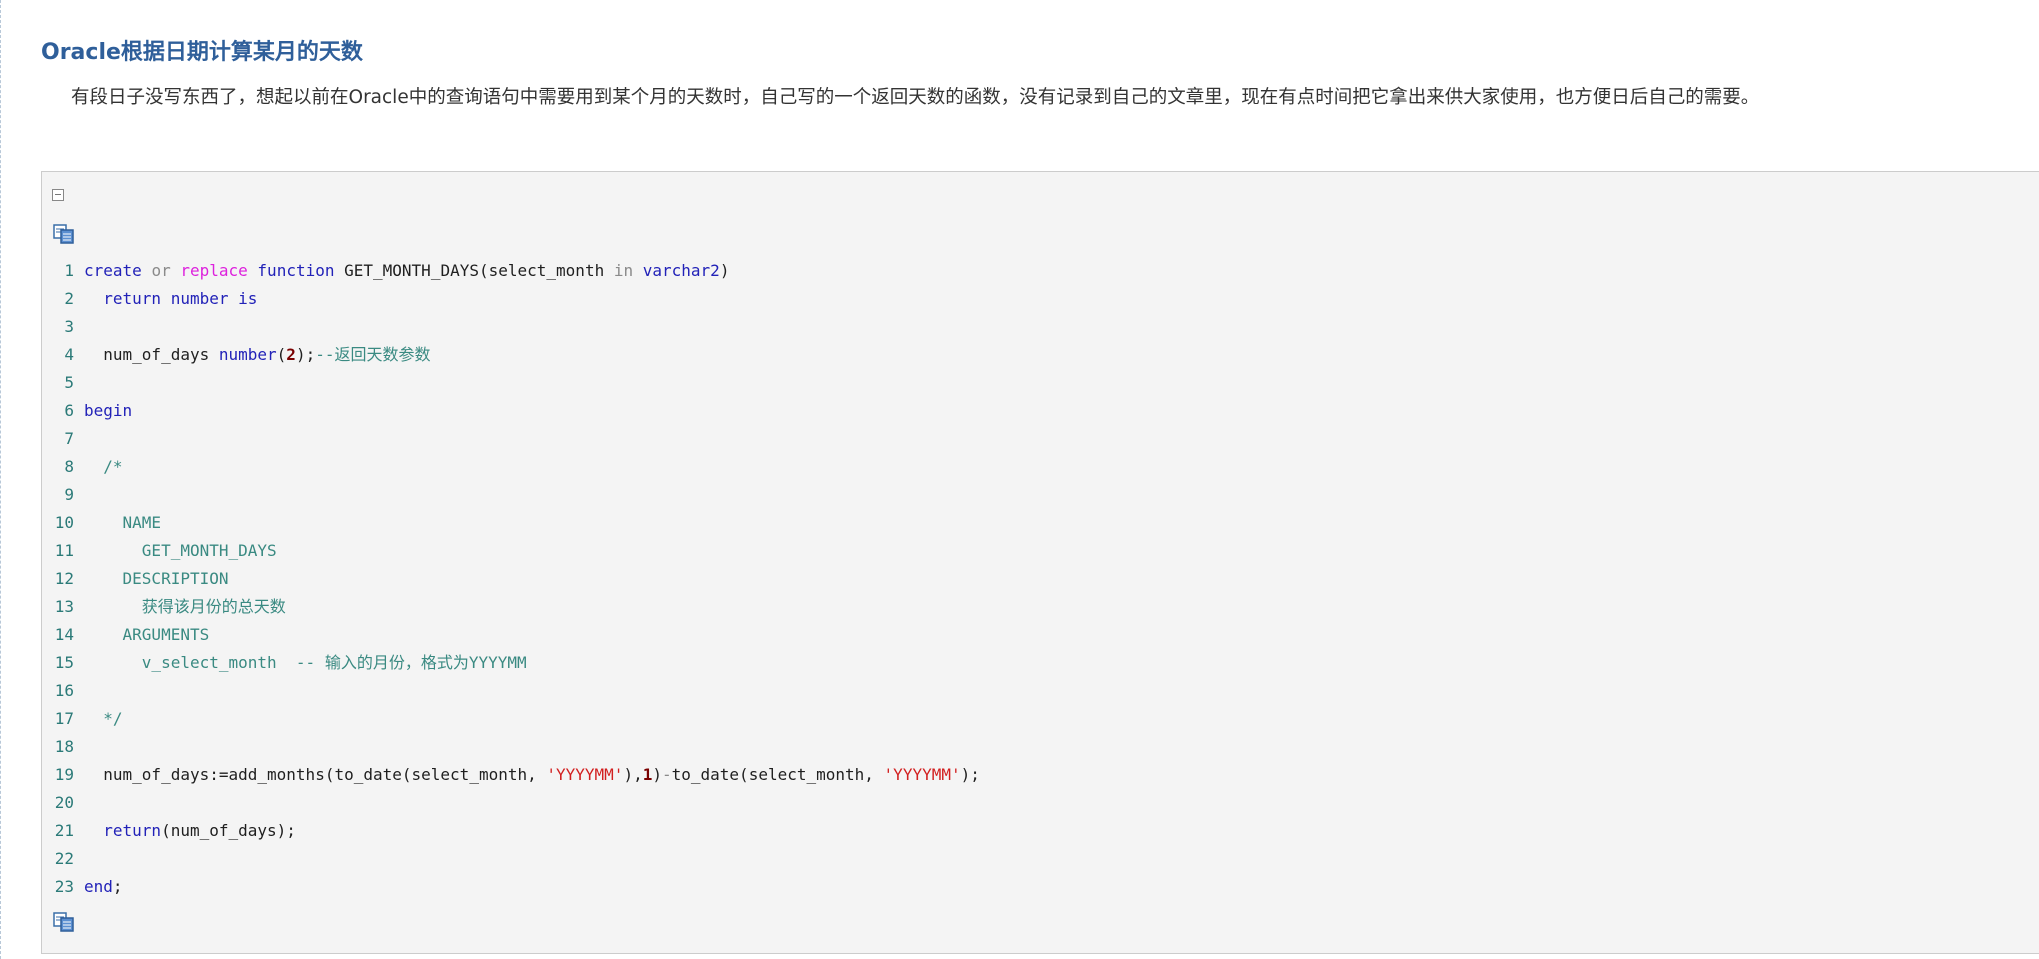 The image size is (2039, 959). I want to click on line-number: 22, so click(64, 858).